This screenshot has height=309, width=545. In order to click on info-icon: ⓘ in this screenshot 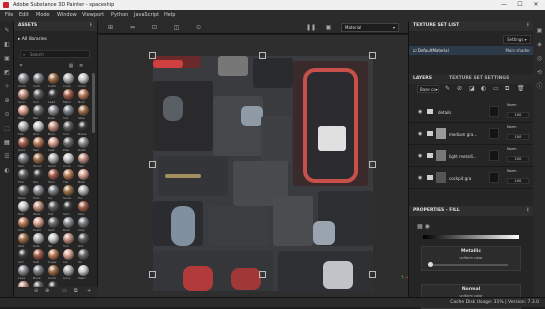, I will do `click(539, 86)`.